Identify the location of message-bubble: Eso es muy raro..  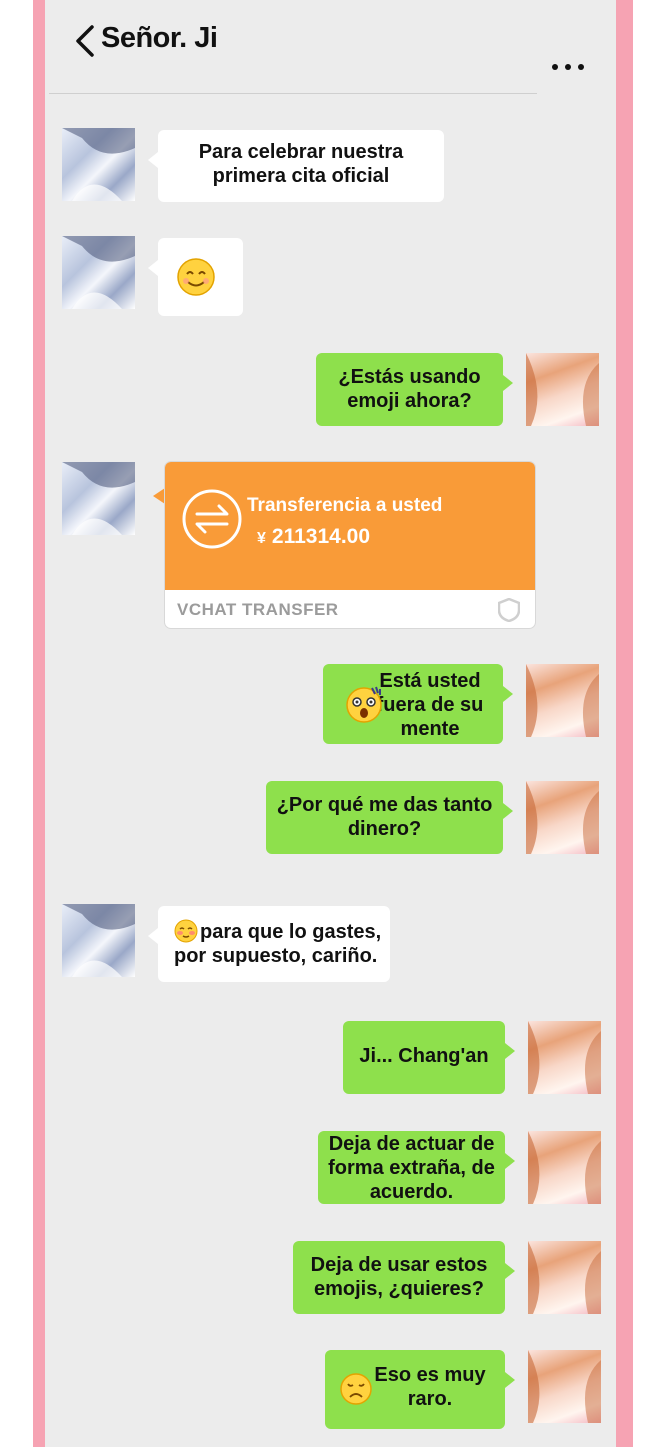
(420, 1389).